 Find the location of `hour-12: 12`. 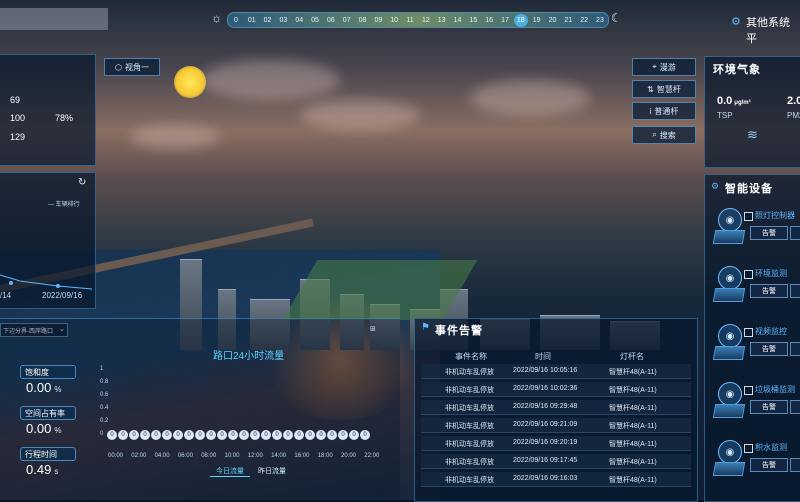

hour-12: 12 is located at coordinates (426, 20).